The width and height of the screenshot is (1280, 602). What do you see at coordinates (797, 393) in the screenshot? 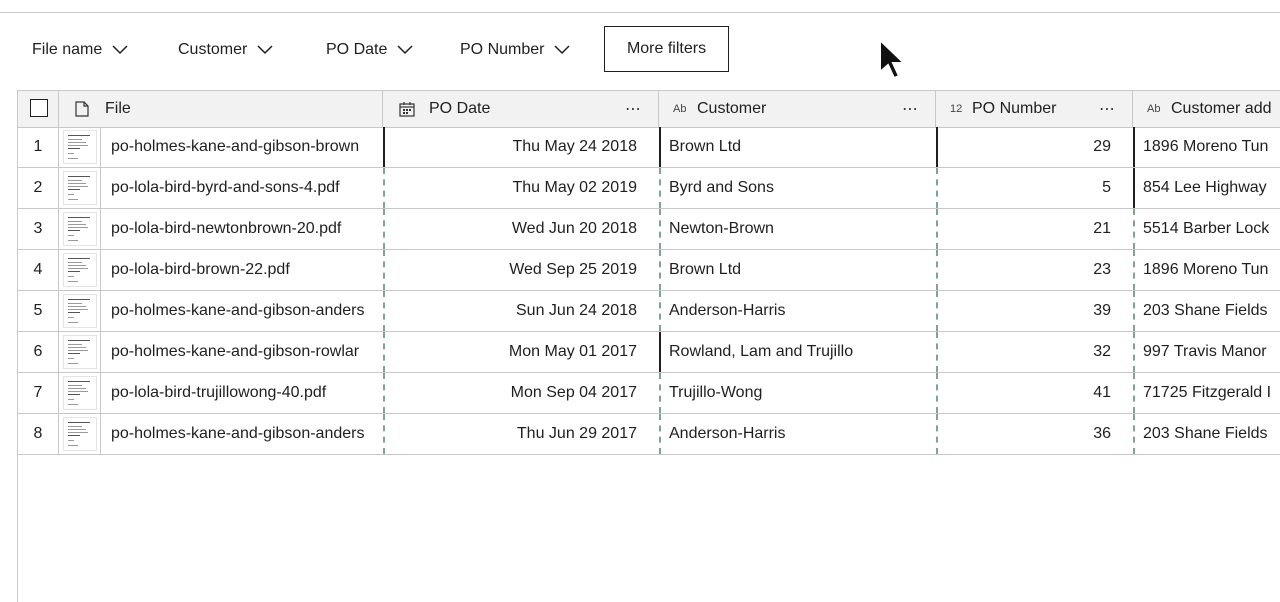
I see `customer-cell: Trujillo-Wong` at bounding box center [797, 393].